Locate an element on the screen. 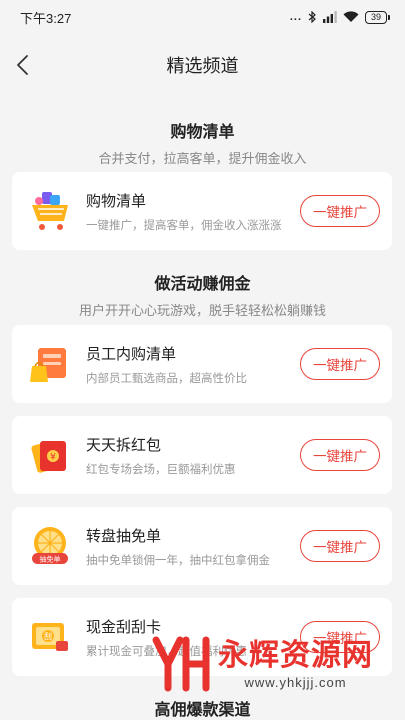 Image resolution: width=405 pixels, height=720 pixels. channel-card-employee-list: 员工内购清单 内部员工甄选商品，超高性价比 一键推广 is located at coordinates (202, 364).